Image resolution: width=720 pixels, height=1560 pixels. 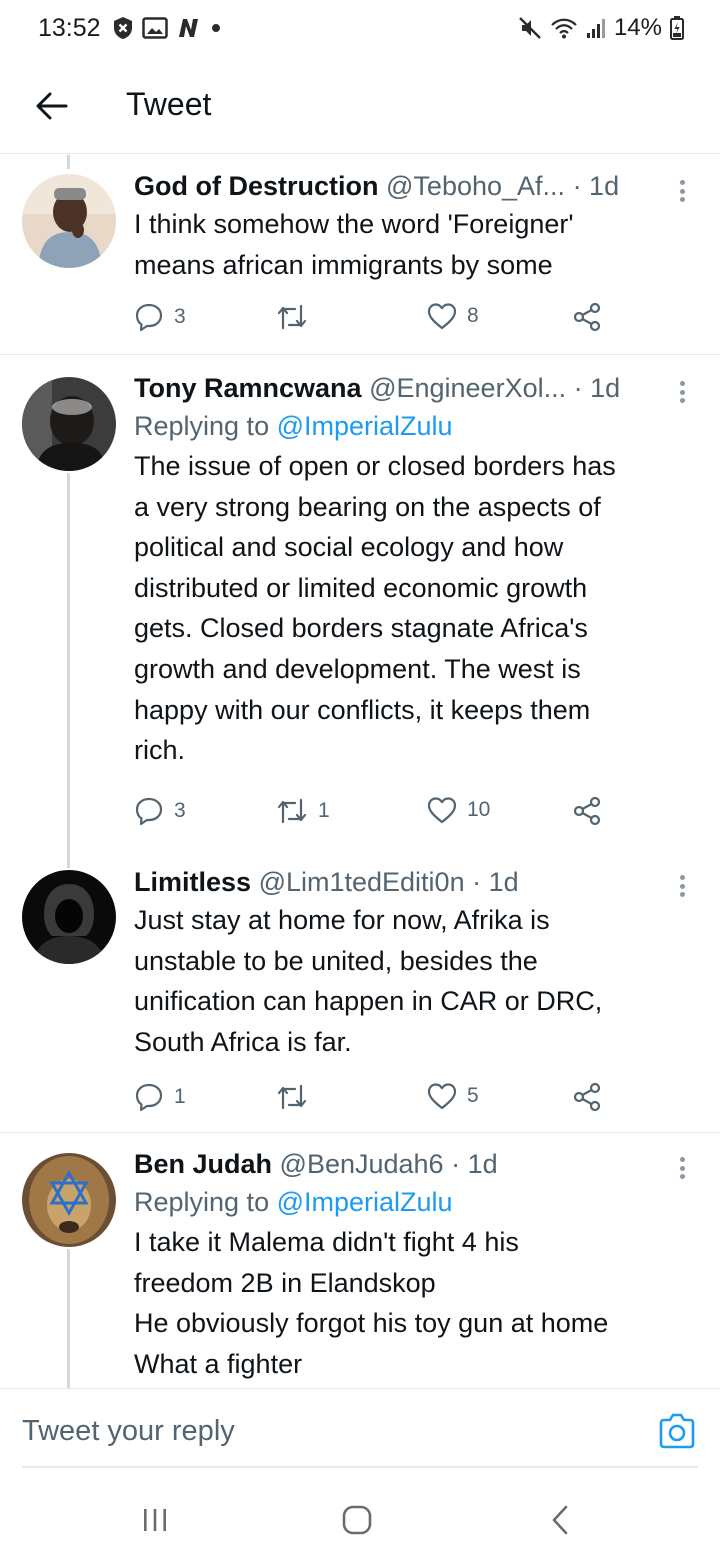 I want to click on author-name: Ben Judah, so click(x=203, y=1164).